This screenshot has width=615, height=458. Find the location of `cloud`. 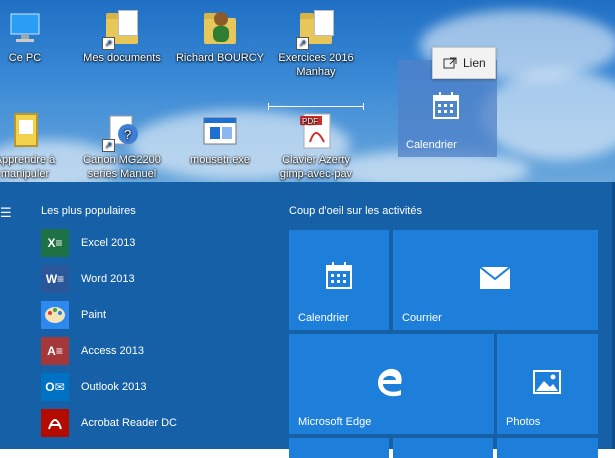

cloud is located at coordinates (547, 115).